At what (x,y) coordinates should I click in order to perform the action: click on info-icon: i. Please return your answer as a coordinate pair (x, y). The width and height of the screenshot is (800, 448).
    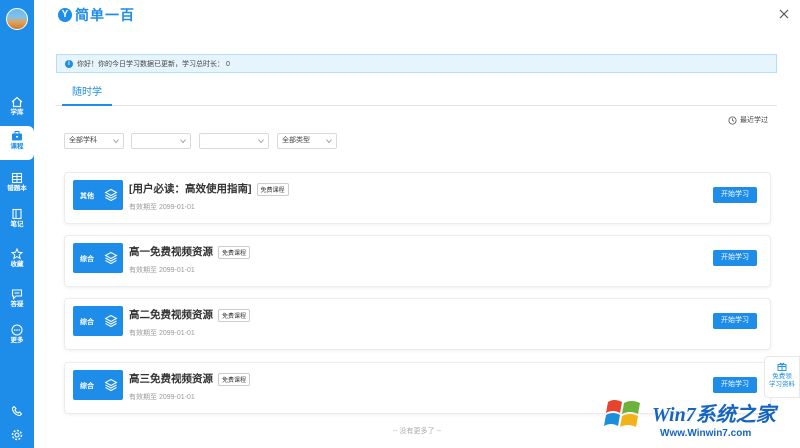
    Looking at the image, I should click on (69, 63).